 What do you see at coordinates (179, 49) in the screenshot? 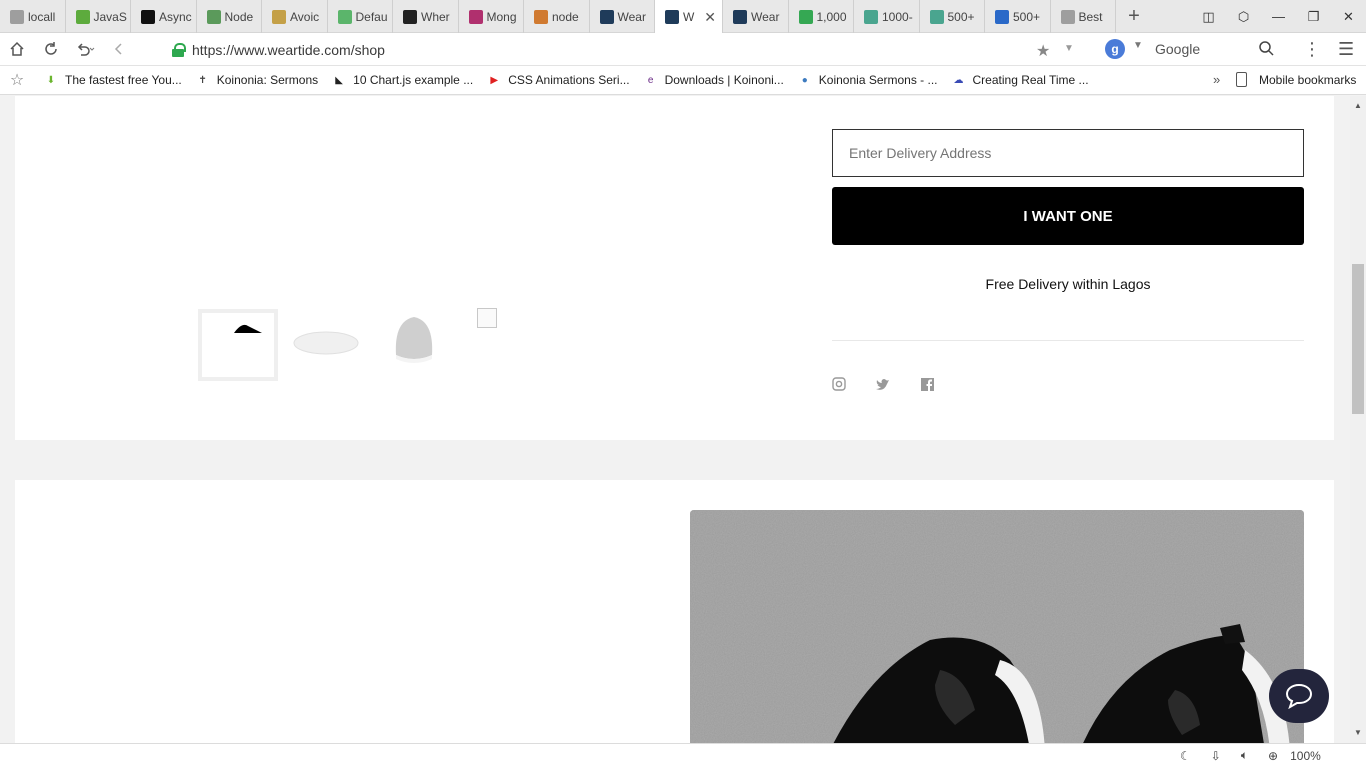
I see `lock-icon` at bounding box center [179, 49].